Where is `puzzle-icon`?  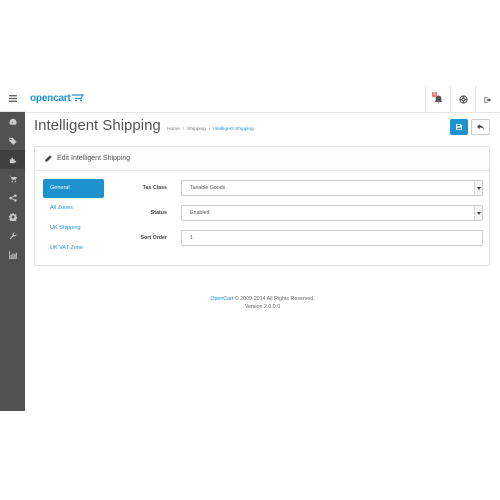 puzzle-icon is located at coordinates (12, 160).